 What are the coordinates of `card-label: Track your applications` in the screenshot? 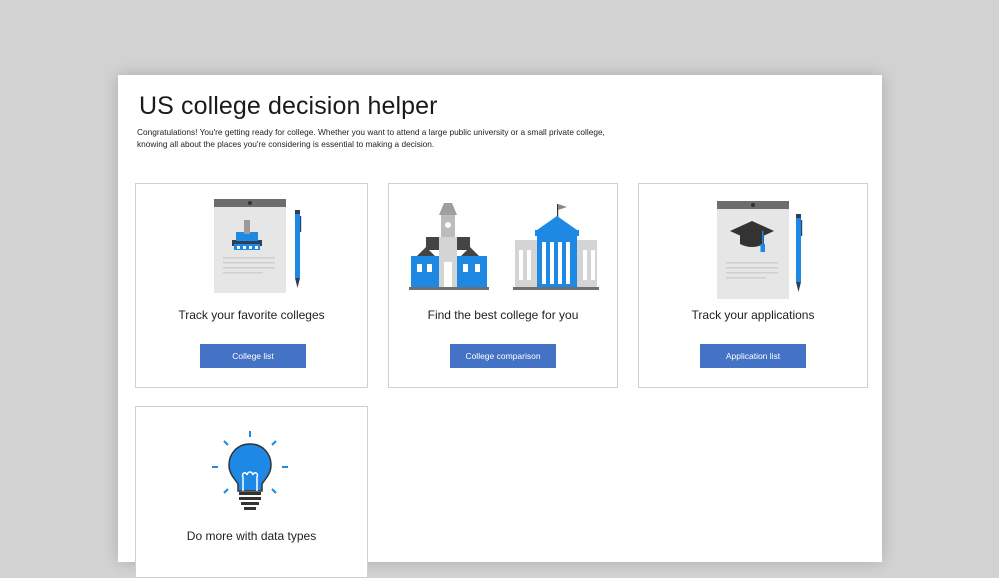 It's located at (753, 315).